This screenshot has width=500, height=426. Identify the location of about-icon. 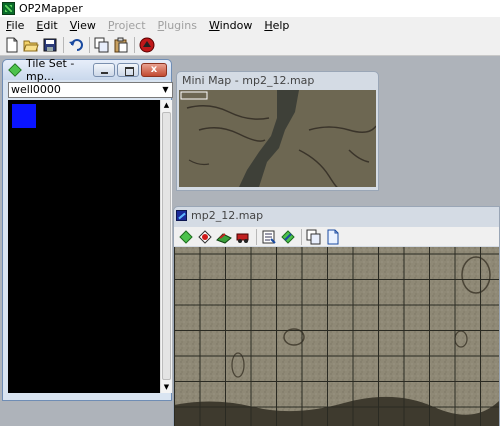
(147, 45).